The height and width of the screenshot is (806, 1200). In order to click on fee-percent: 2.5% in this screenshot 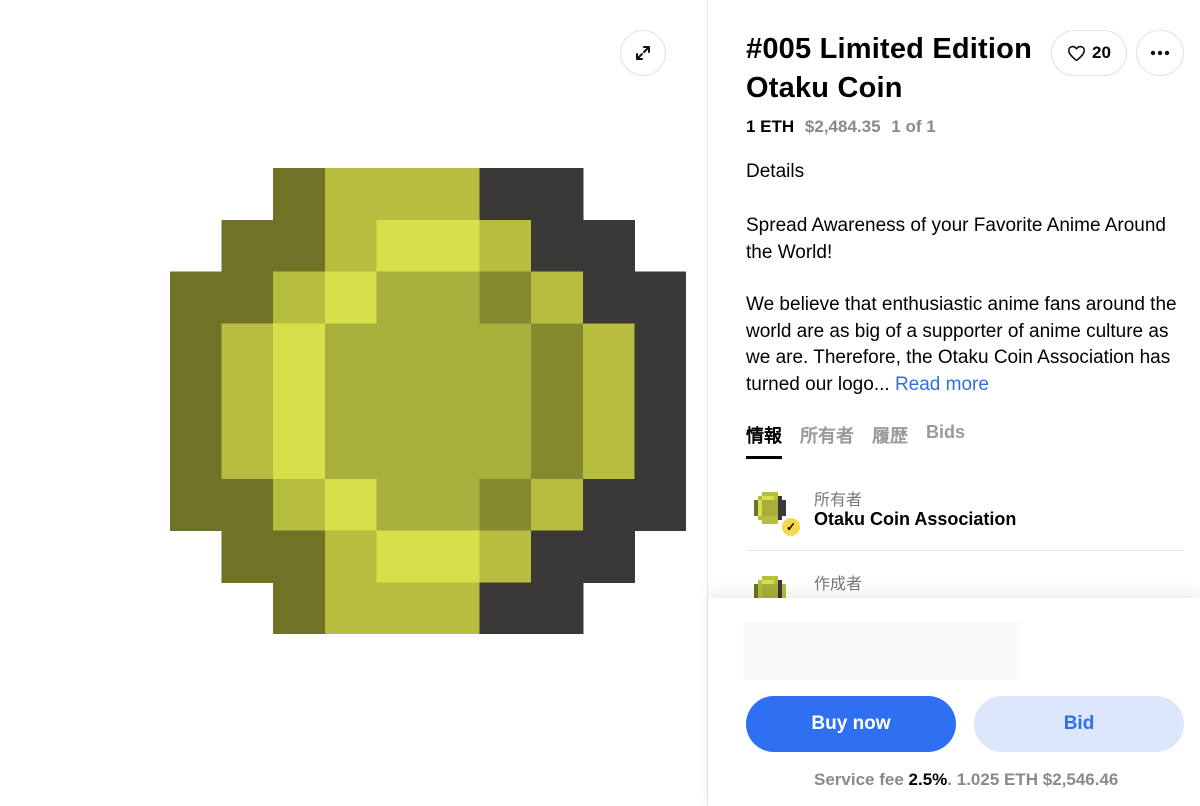, I will do `click(928, 779)`.